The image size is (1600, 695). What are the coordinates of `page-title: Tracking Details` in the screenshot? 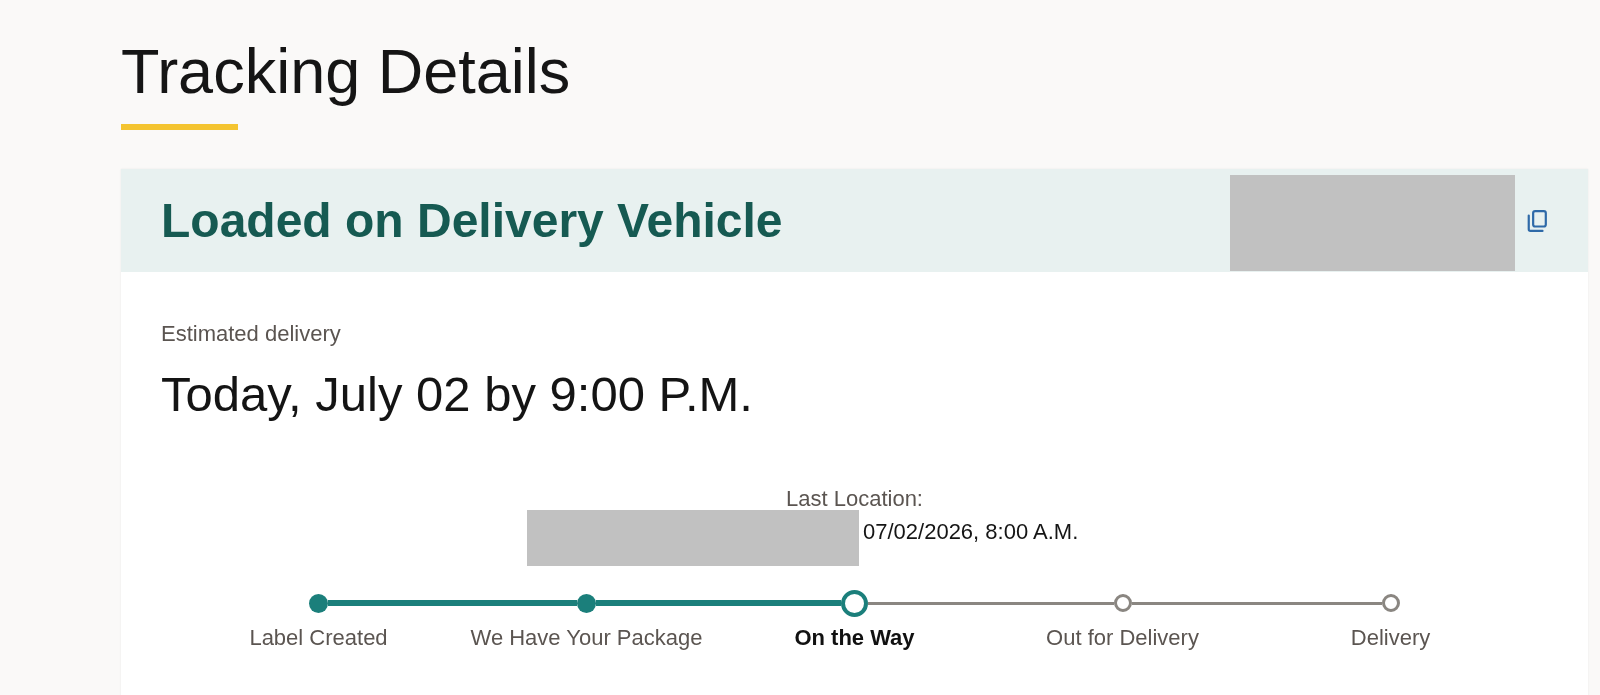 It's located at (346, 71).